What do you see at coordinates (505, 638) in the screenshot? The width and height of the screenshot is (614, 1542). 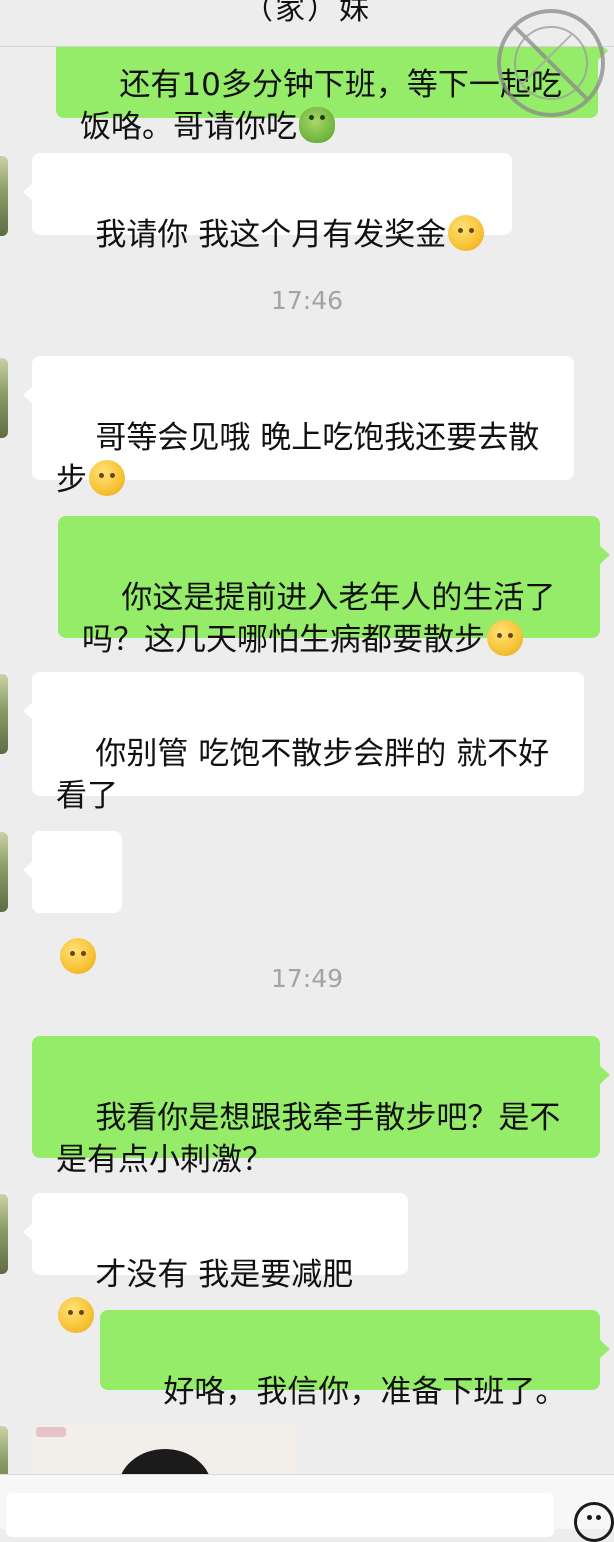 I see `kissing-emoji-icon` at bounding box center [505, 638].